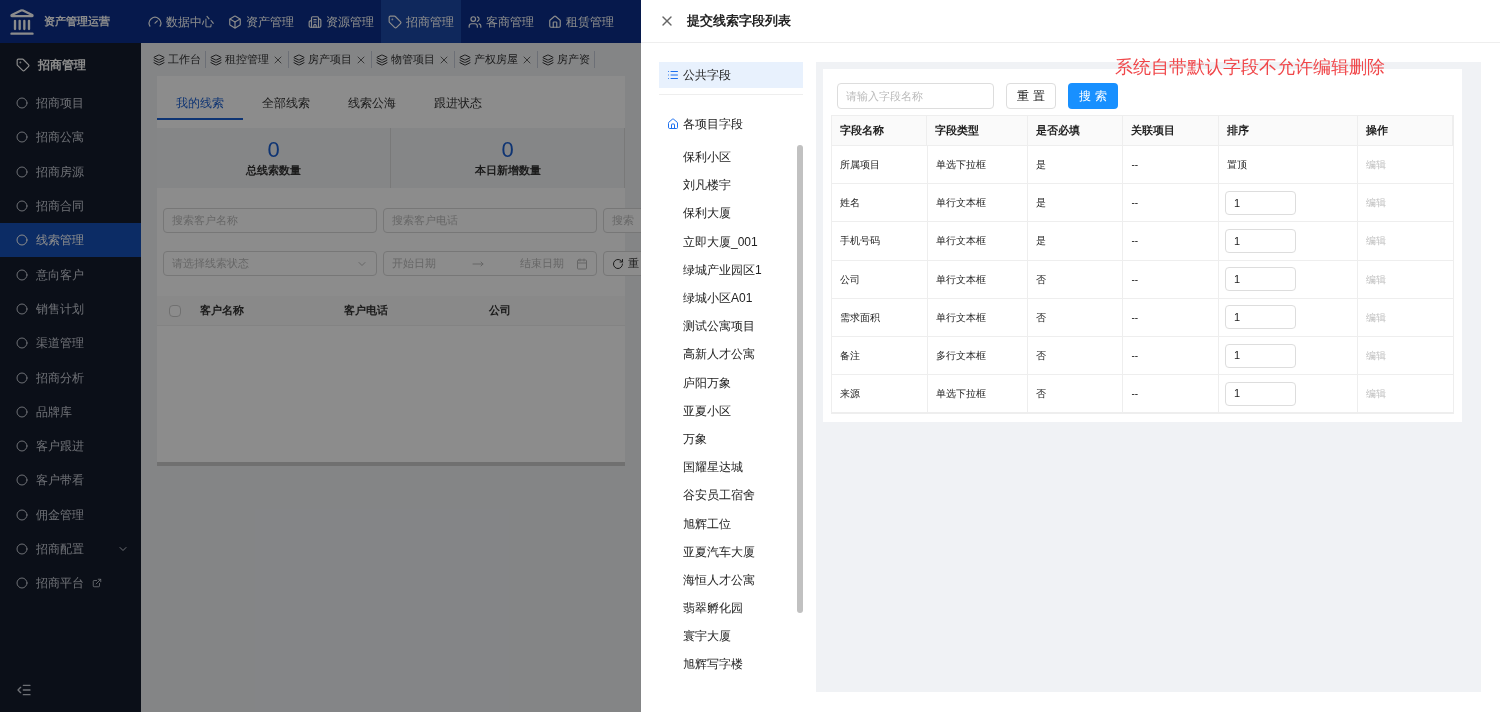 The image size is (1500, 712). I want to click on project-item: 海恒人才公寓, so click(740, 579).